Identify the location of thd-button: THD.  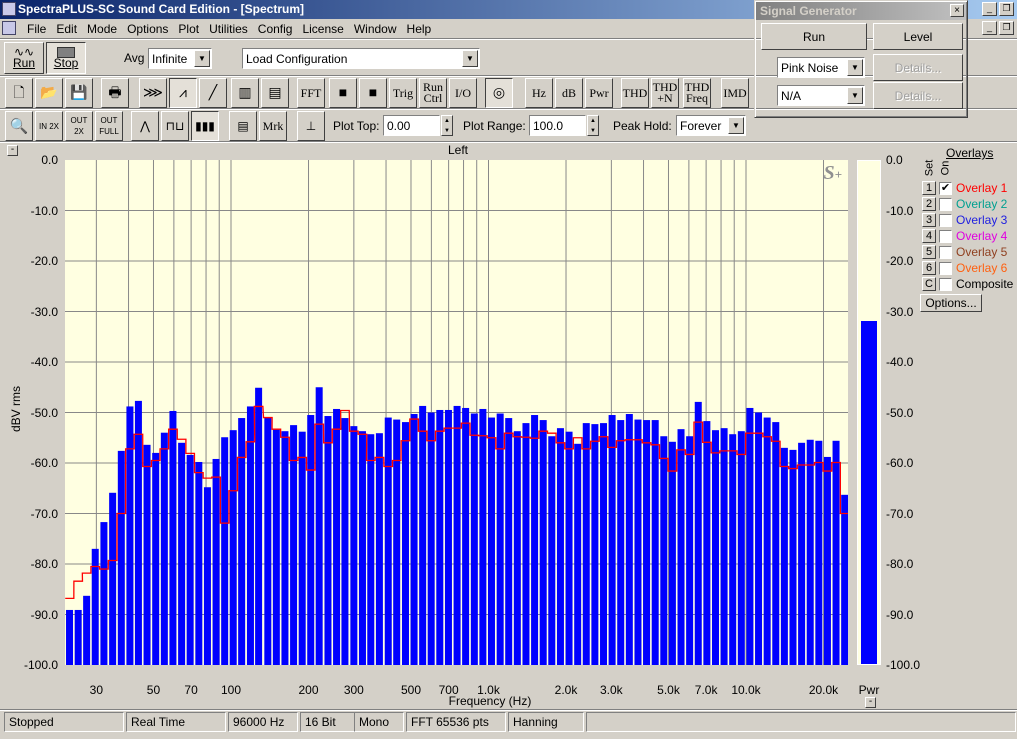
(635, 93).